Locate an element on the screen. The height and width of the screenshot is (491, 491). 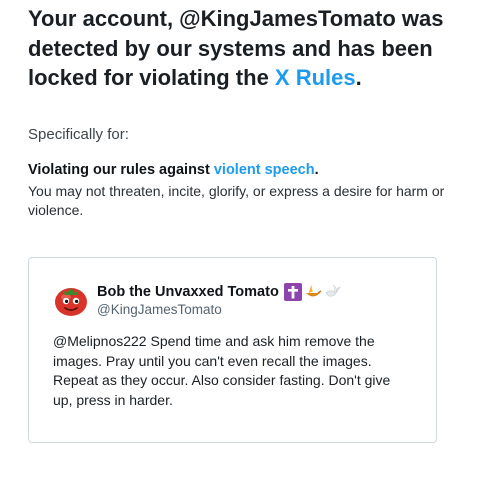
author-display-name: Bob the Unvaxxed Tomato is located at coordinates (188, 292).